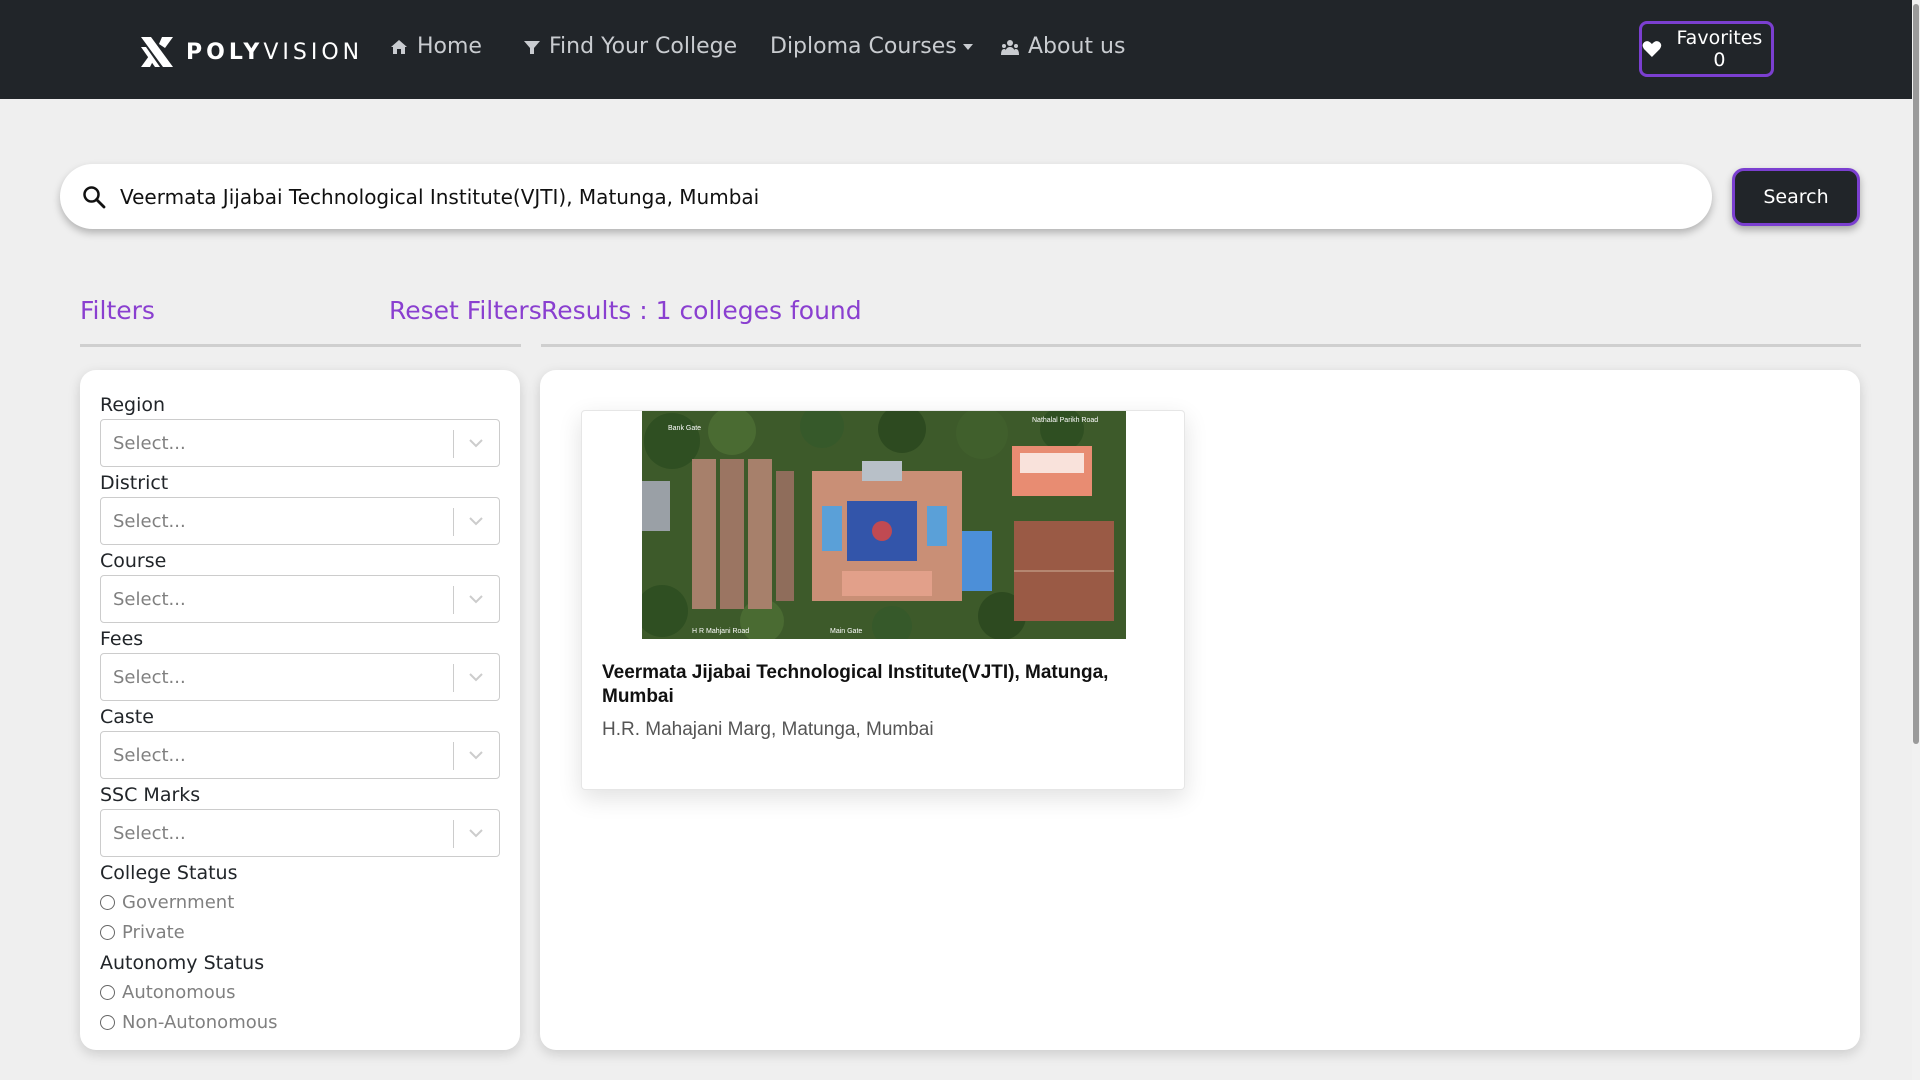 Image resolution: width=1920 pixels, height=1080 pixels. I want to click on nav-about: About us, so click(1062, 46).